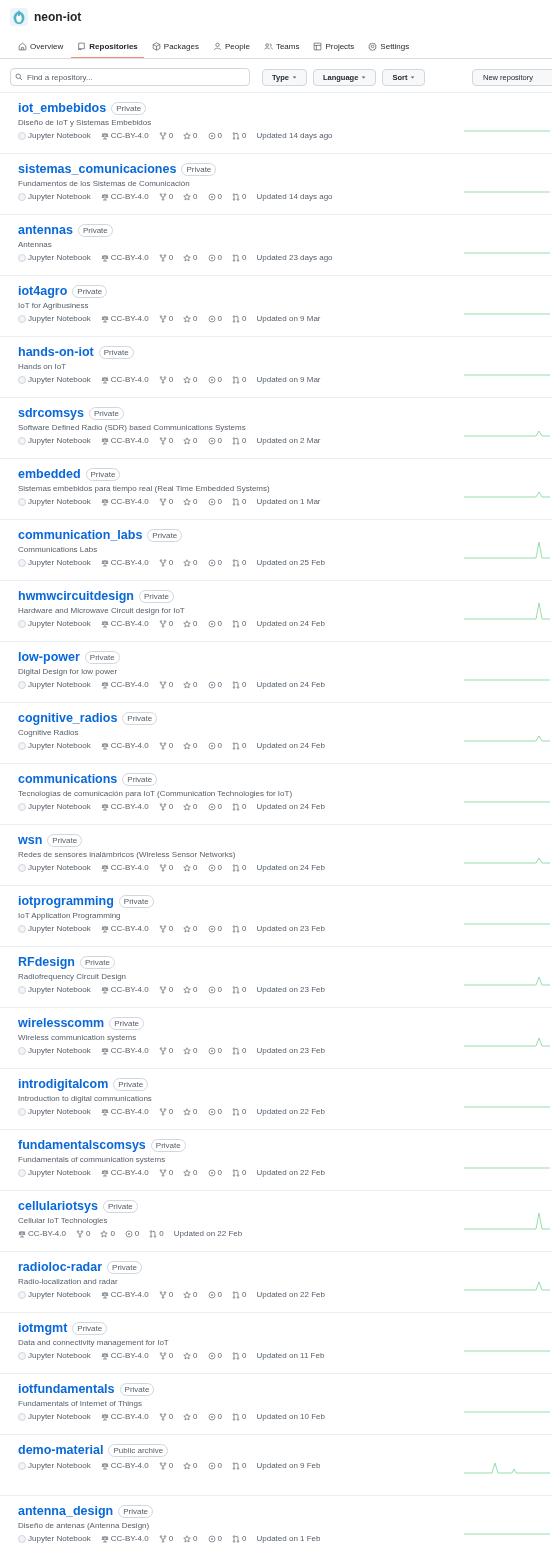 The width and height of the screenshot is (552, 1555). I want to click on repository-link: radioloc-radar, so click(60, 1267).